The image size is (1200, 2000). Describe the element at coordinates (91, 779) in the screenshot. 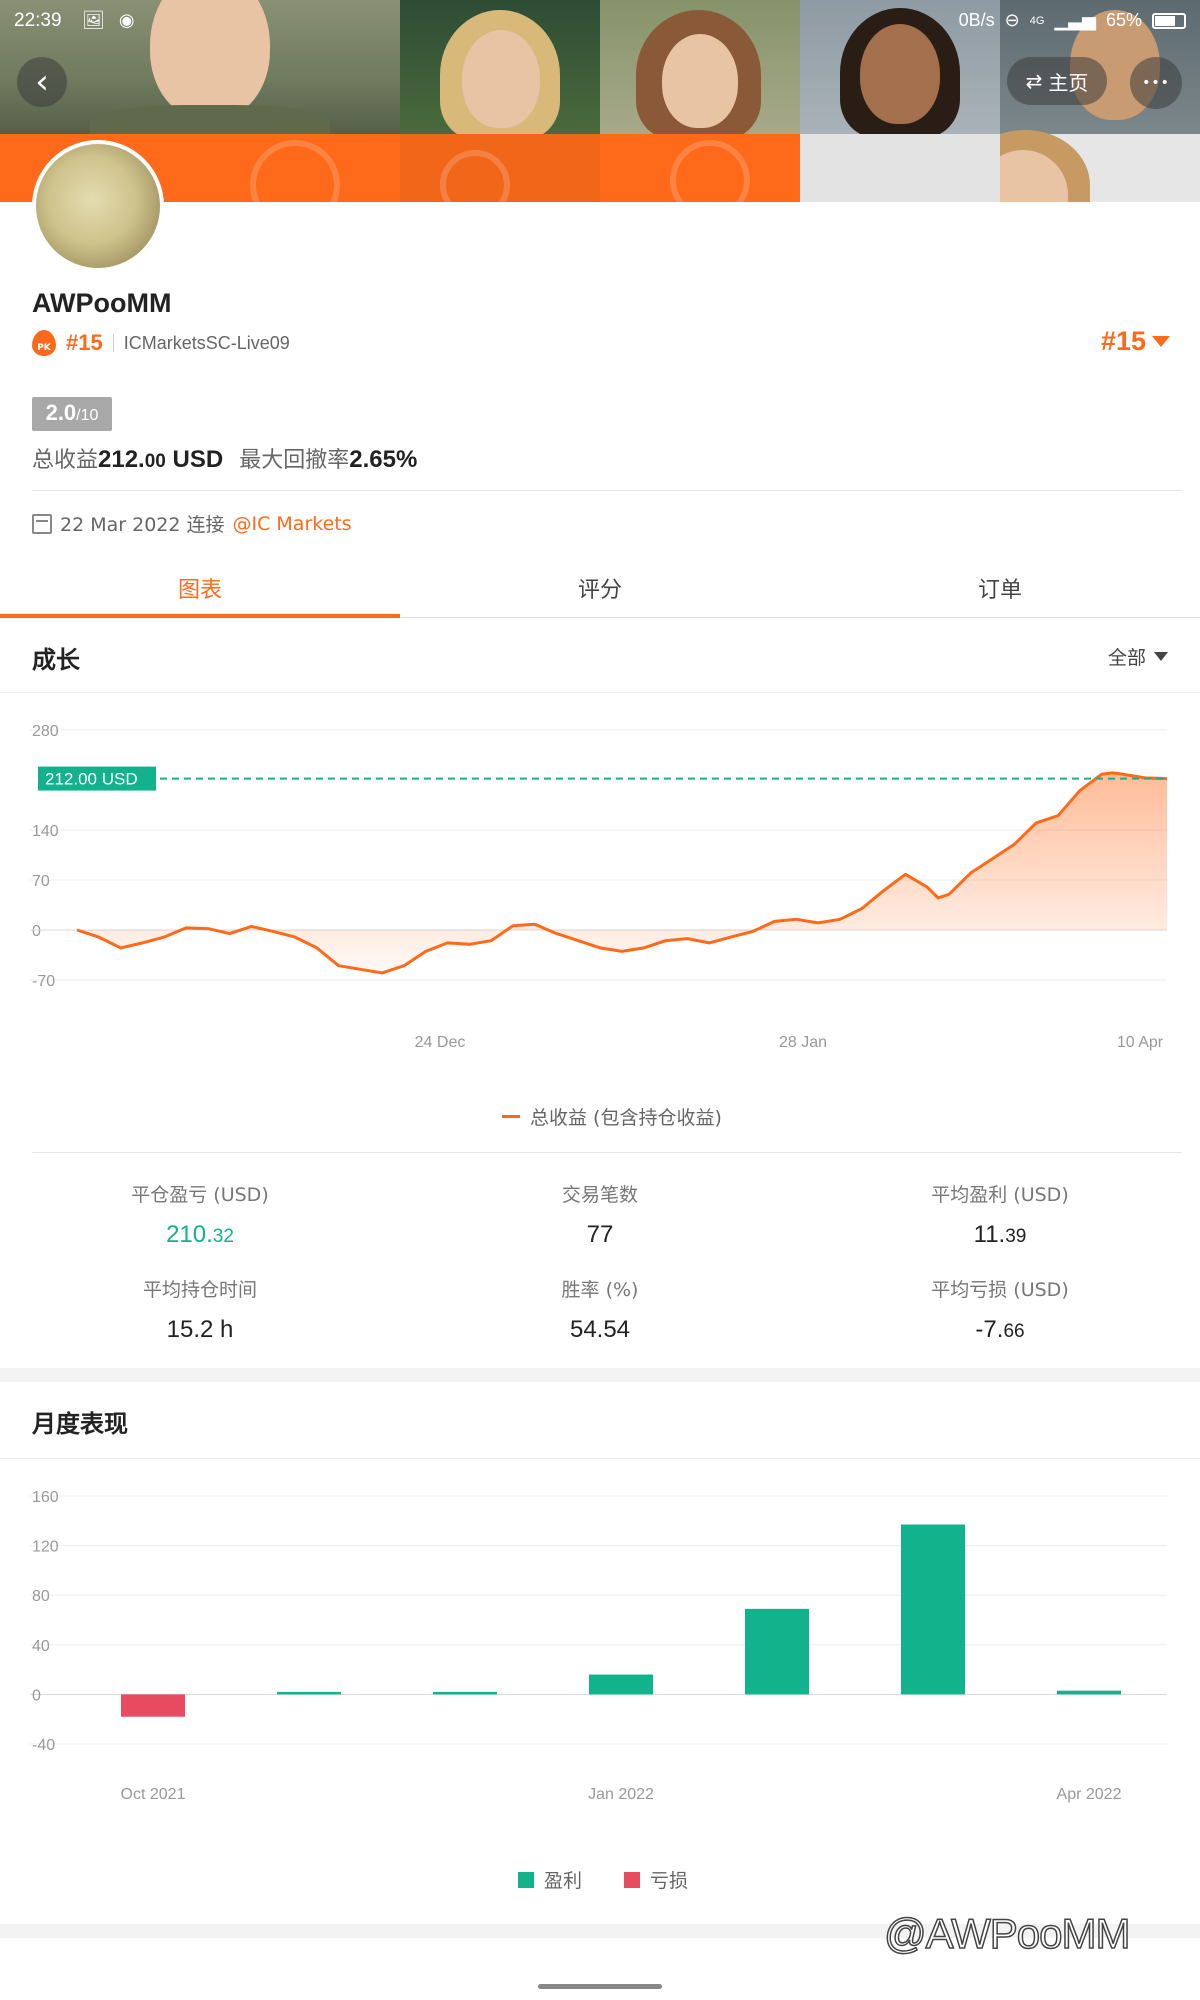

I see `reference-label: 212.00 USD` at that location.